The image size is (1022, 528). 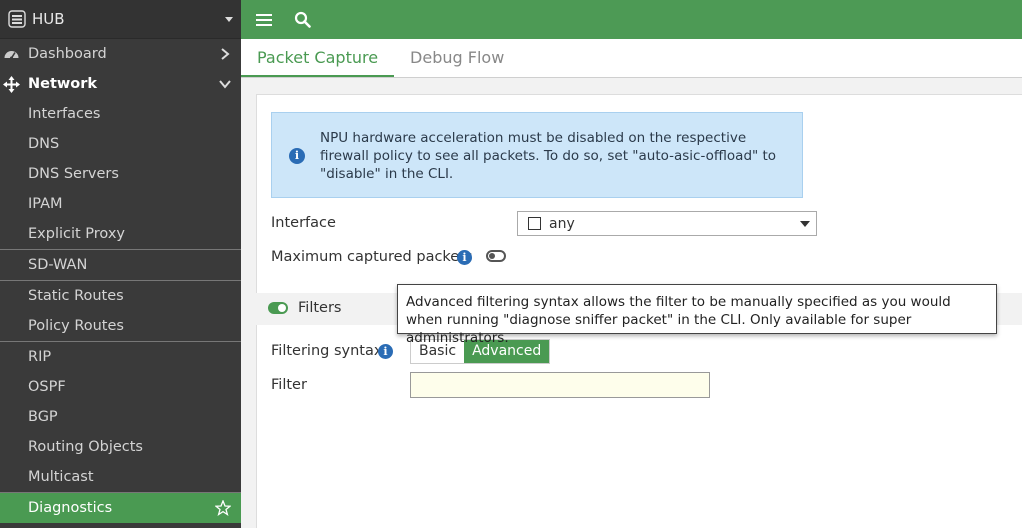 What do you see at coordinates (318, 58) in the screenshot?
I see `tab-packet-capture: Packet Capture` at bounding box center [318, 58].